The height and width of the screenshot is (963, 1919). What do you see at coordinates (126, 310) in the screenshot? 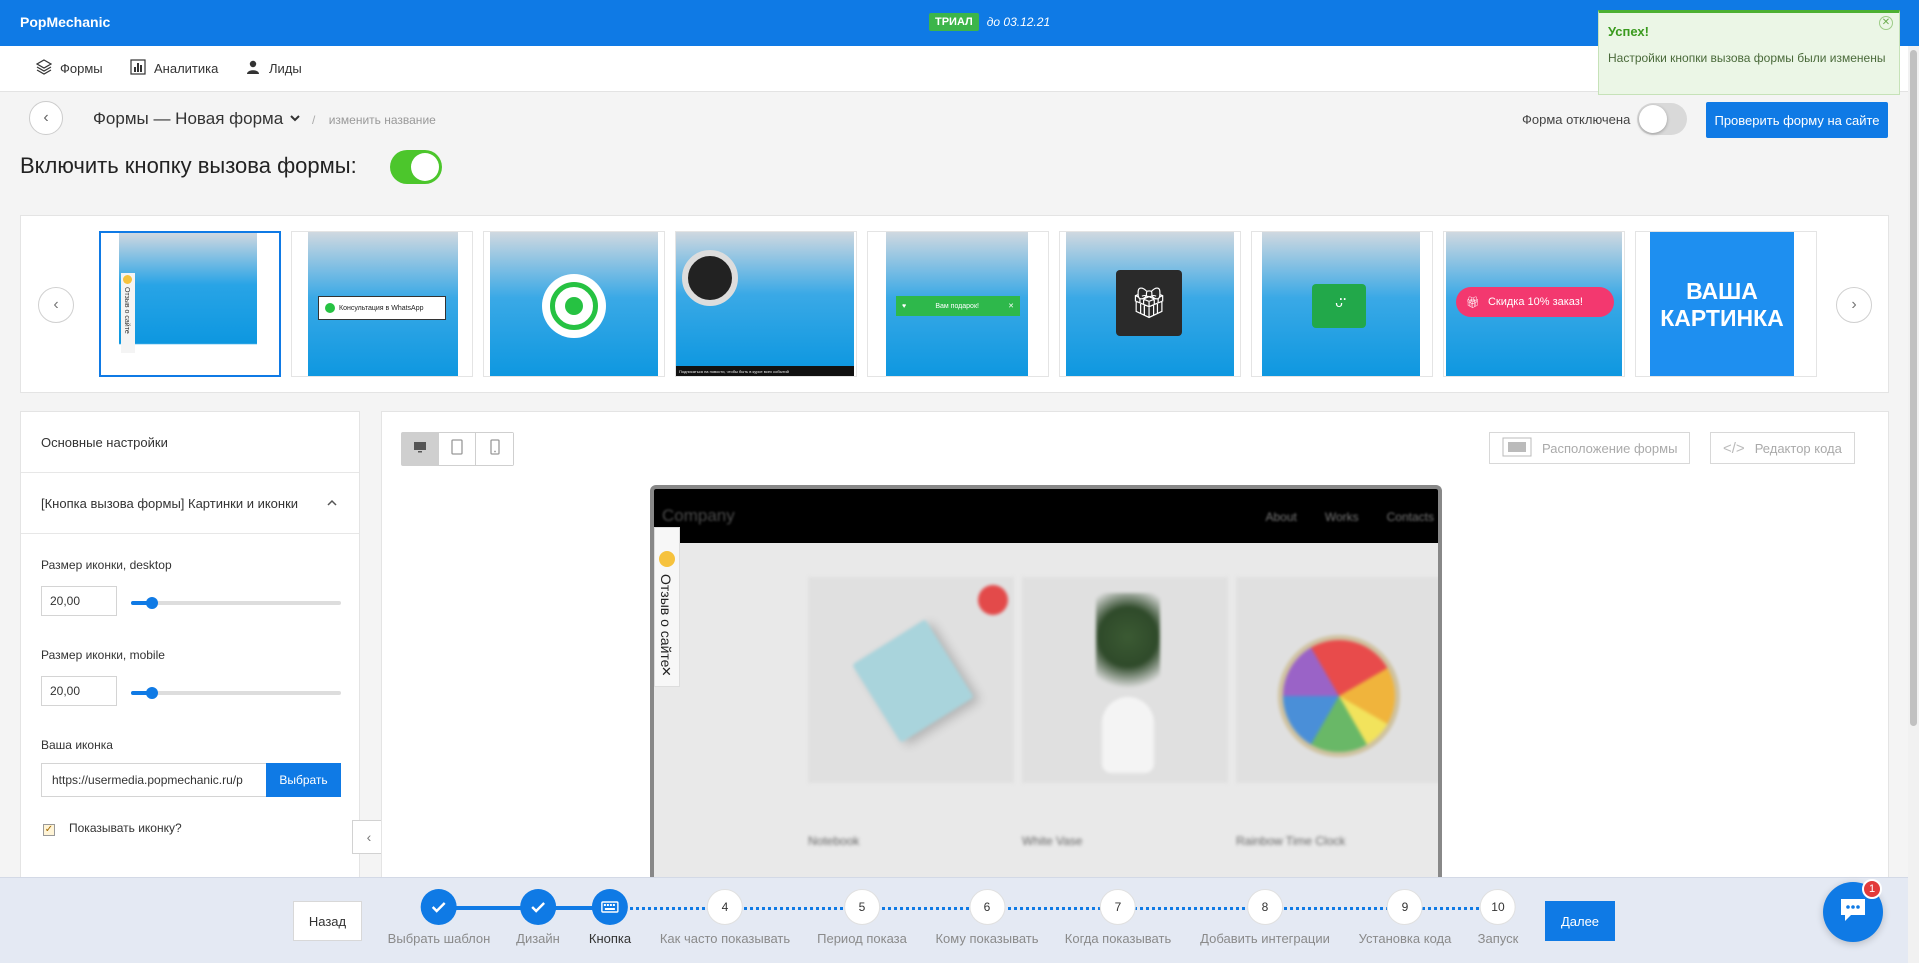
I see `template-caption: Отзыв о сайте` at bounding box center [126, 310].